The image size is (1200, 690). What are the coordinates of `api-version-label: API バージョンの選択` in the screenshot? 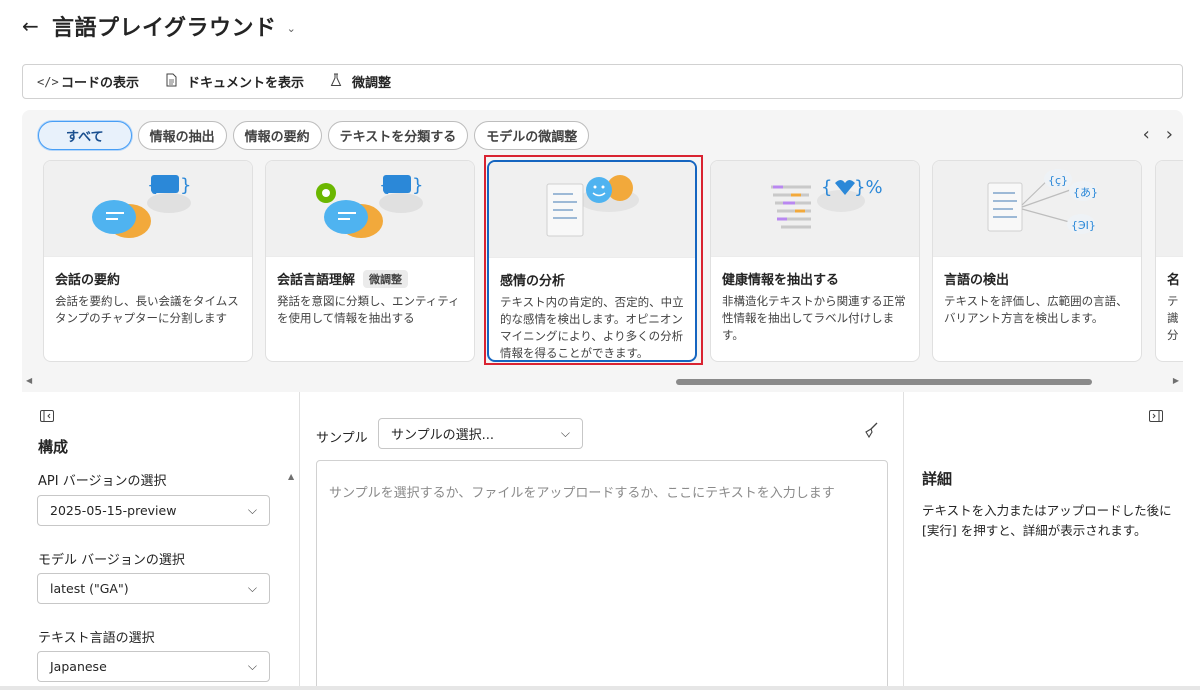 It's located at (102, 481).